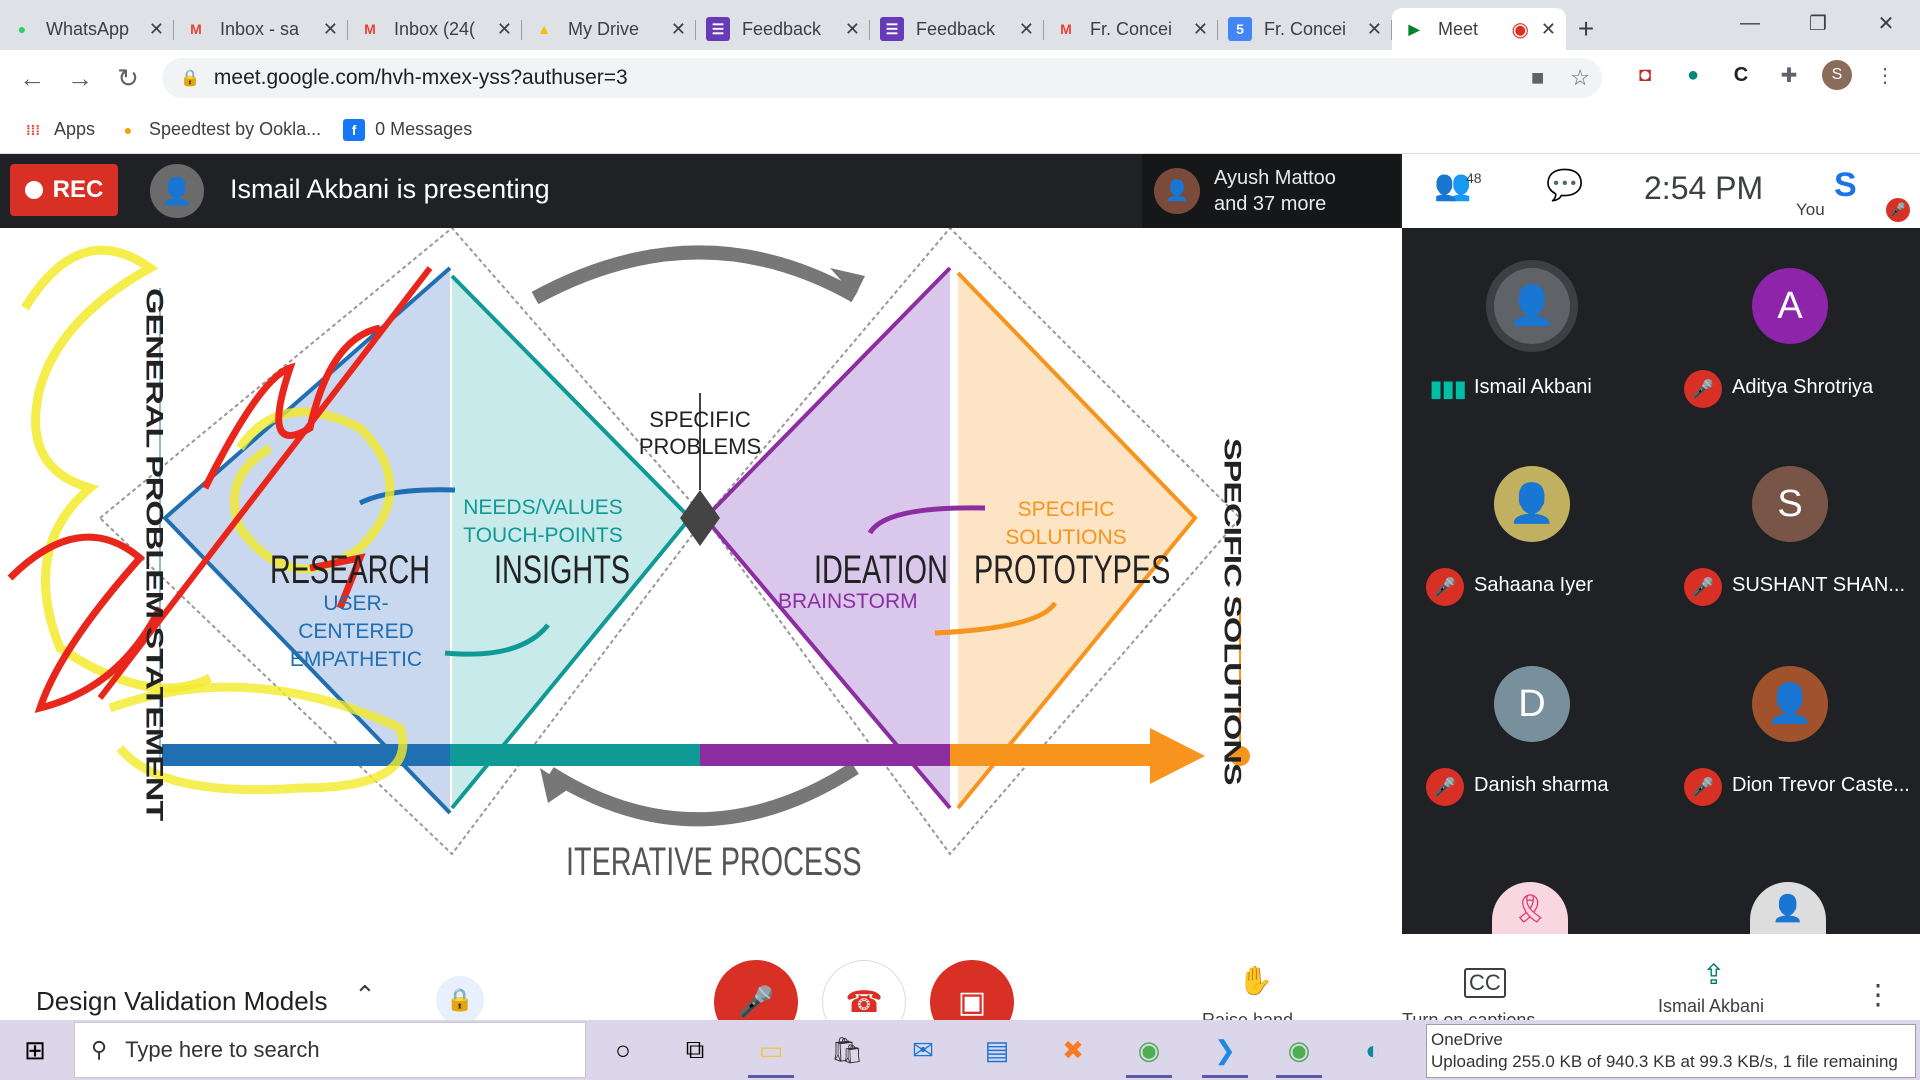 Image resolution: width=1920 pixels, height=1080 pixels. I want to click on center-diamond, so click(700, 518).